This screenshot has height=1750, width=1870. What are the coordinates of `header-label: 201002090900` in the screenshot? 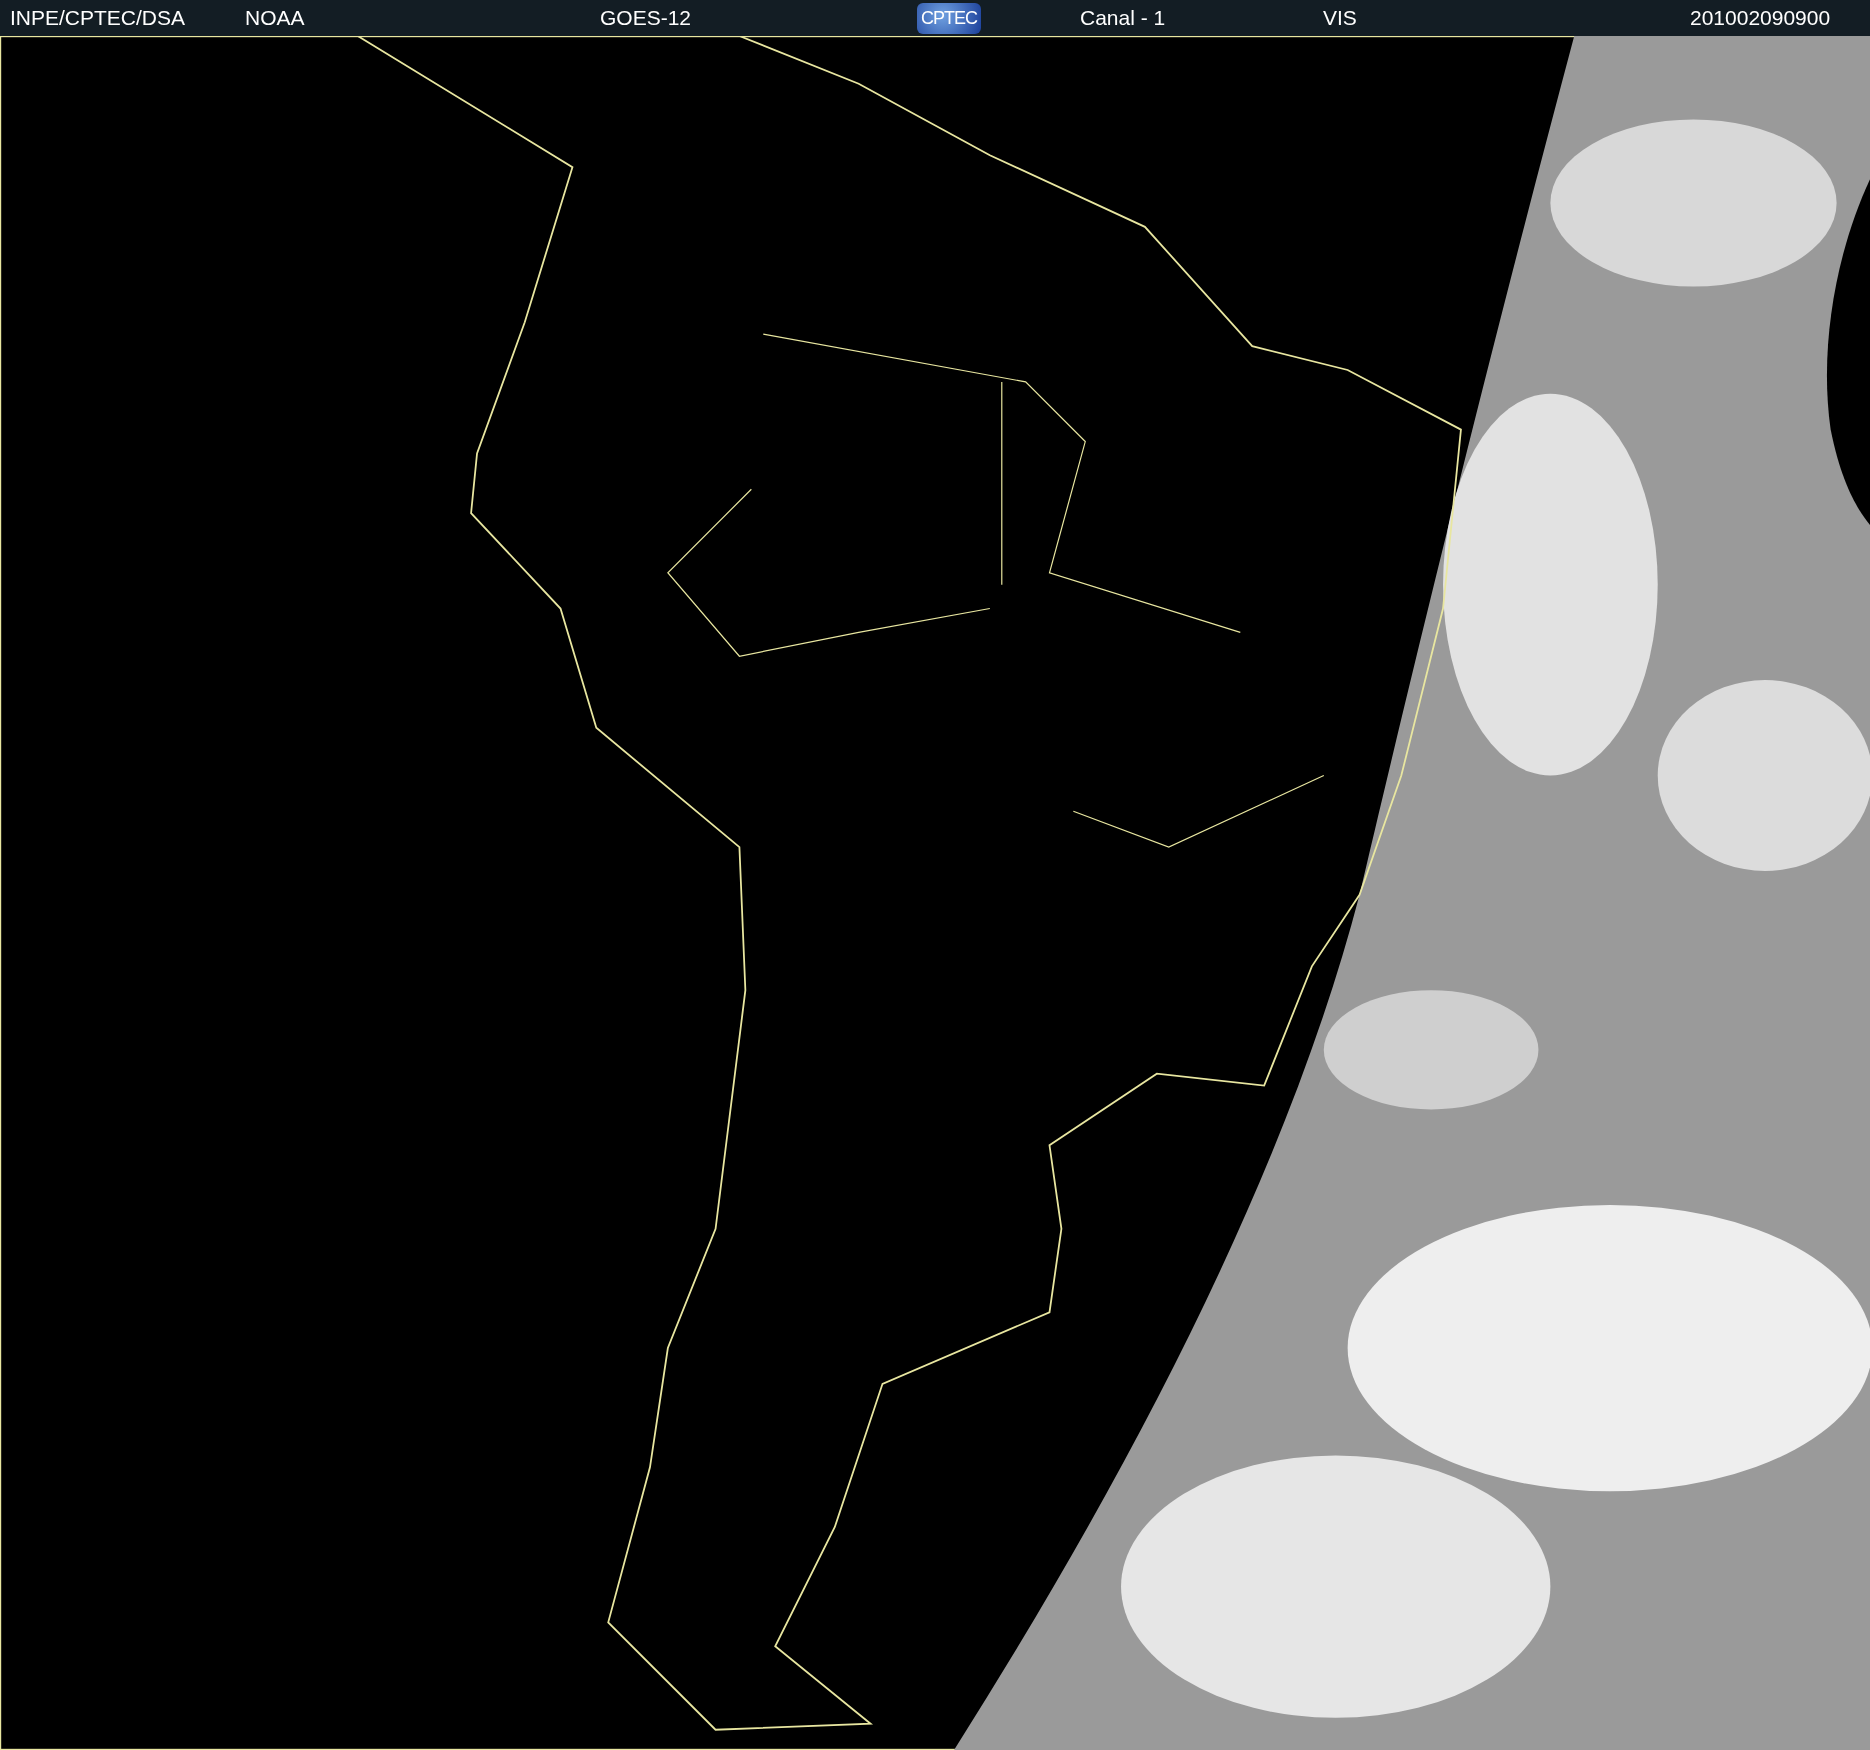 It's located at (1760, 18).